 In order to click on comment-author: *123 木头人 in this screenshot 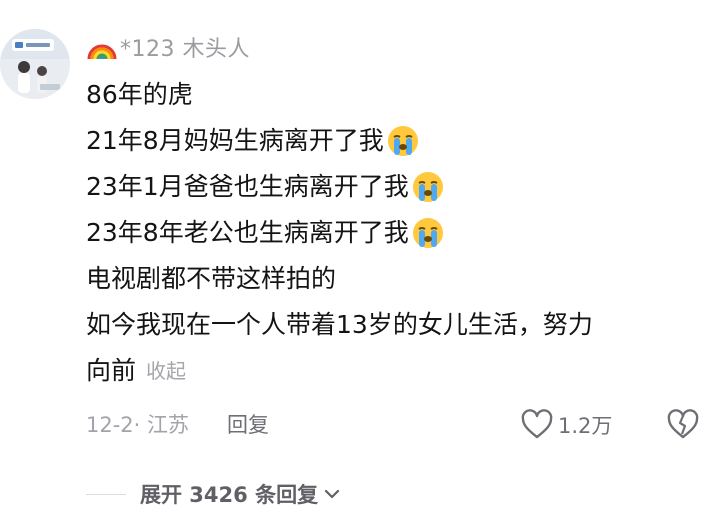, I will do `click(168, 47)`.